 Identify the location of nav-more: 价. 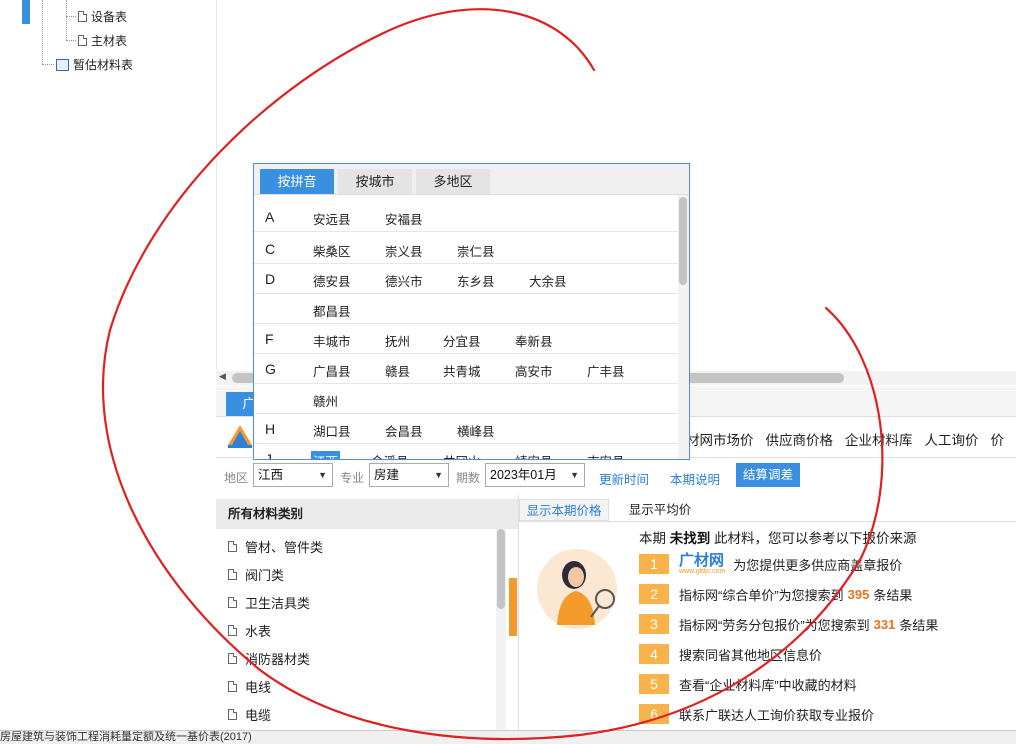
(998, 439).